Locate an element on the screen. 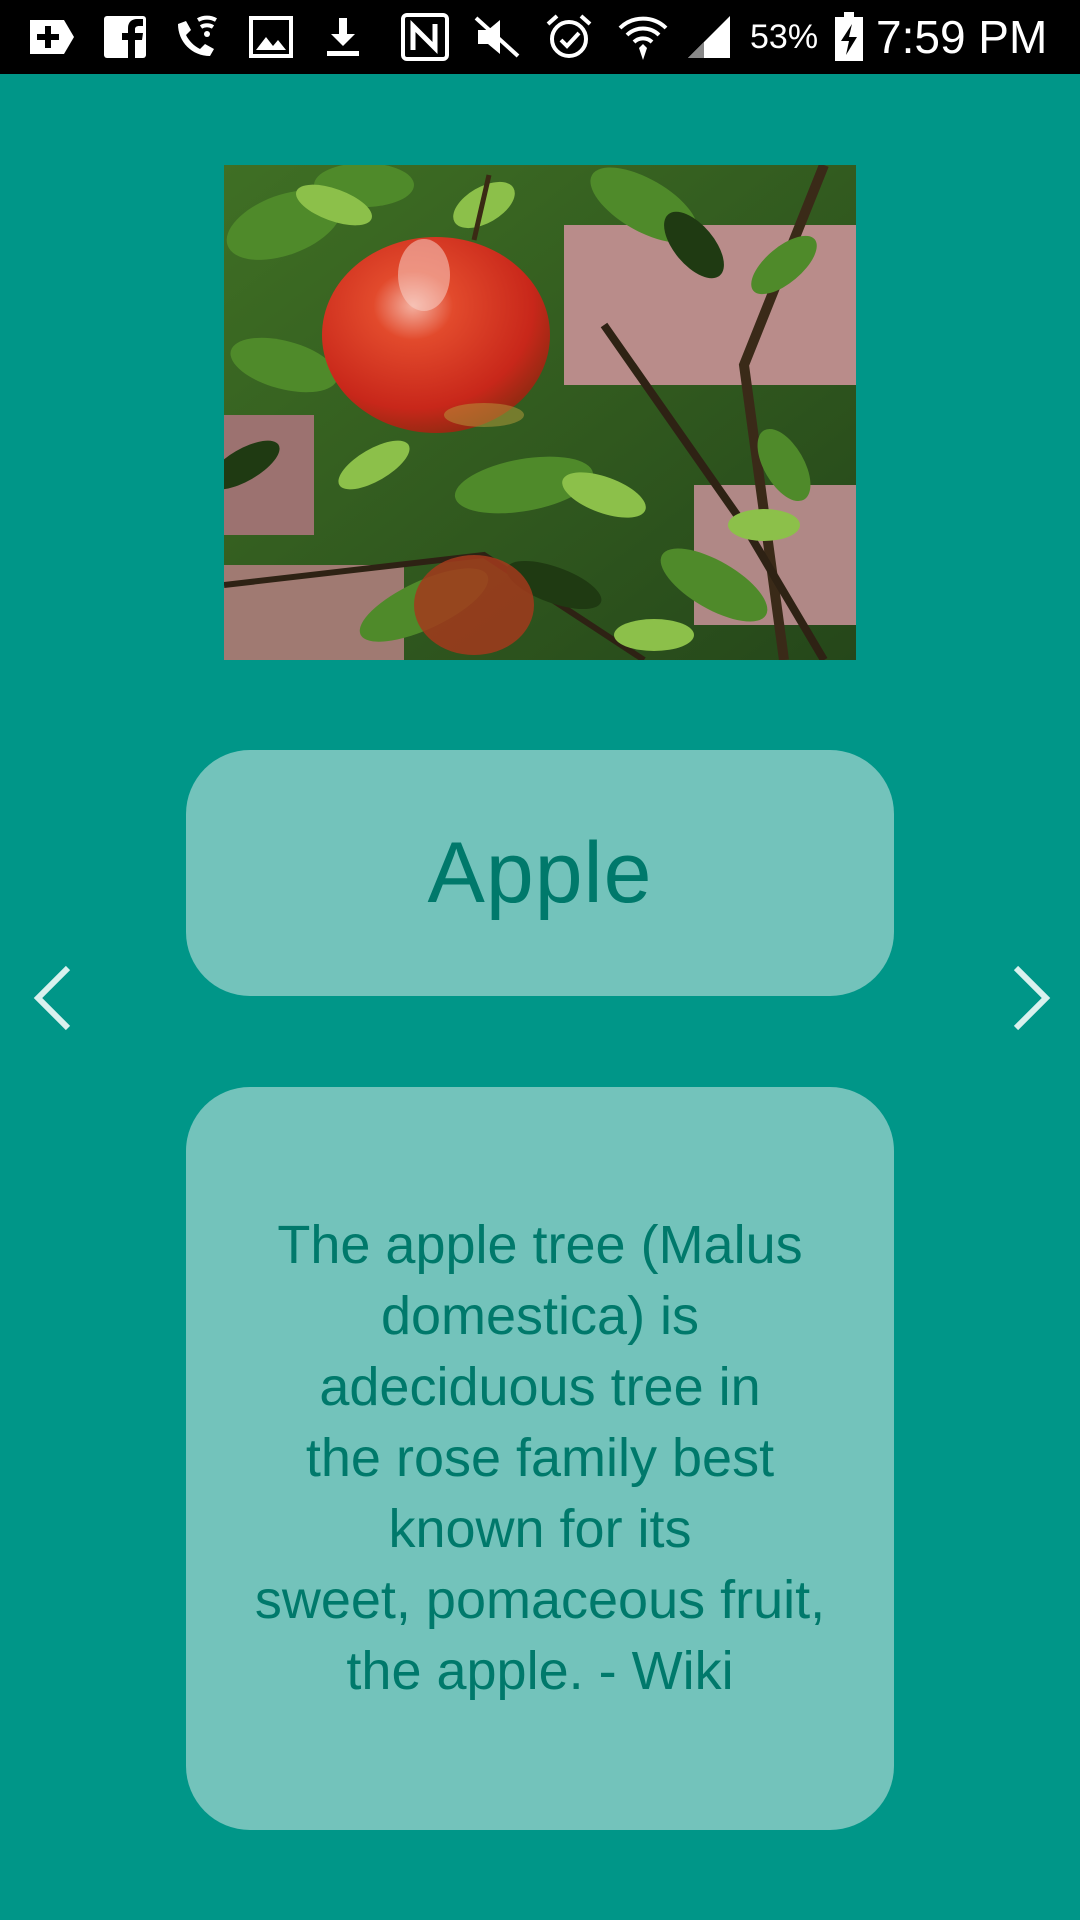  status-bar: 53% 7:59 PM is located at coordinates (540, 37).